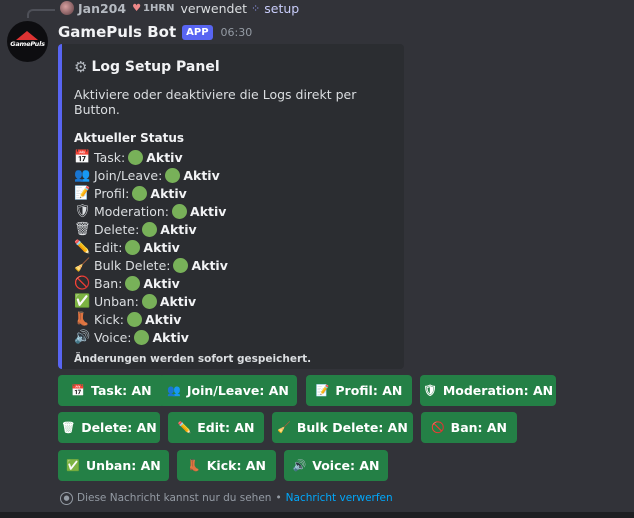 Image resolution: width=634 pixels, height=518 pixels. What do you see at coordinates (153, 8) in the screenshot?
I see `reply-user-tag: ♥ 1HRN` at bounding box center [153, 8].